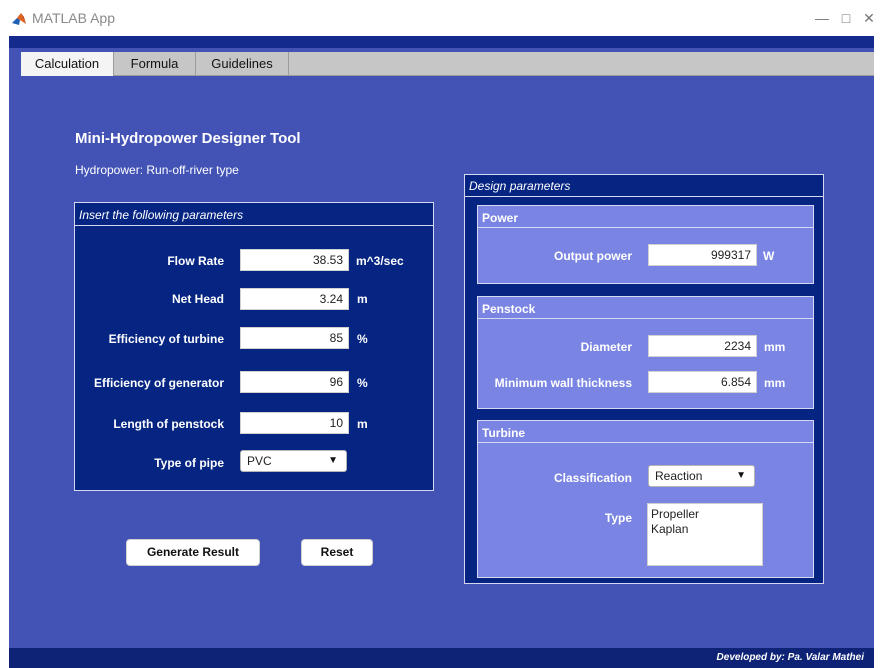  Describe the element at coordinates (155, 64) in the screenshot. I see `tab-formula: Formula` at that location.